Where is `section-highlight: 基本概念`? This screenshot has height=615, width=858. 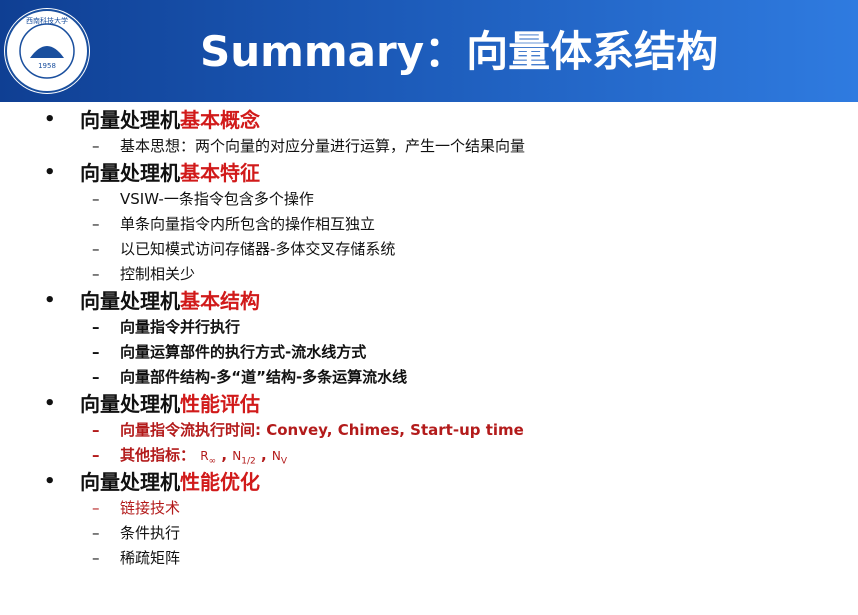
section-highlight: 基本概念 is located at coordinates (220, 120).